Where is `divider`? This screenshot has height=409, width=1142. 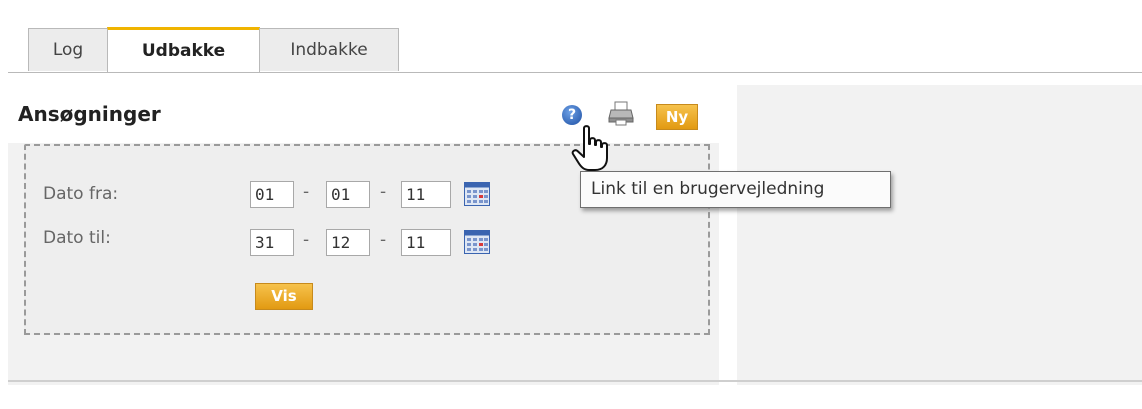 divider is located at coordinates (575, 381).